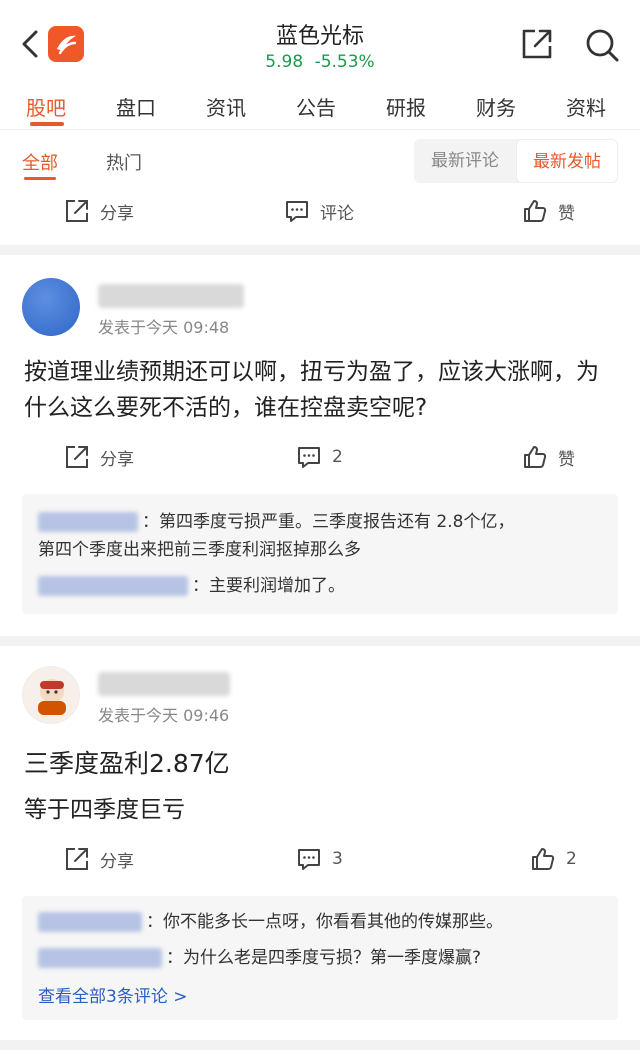  Describe the element at coordinates (332, 958) in the screenshot. I see `comment-text: 为什么老是四季度亏损？第一季度爆赢?` at that location.